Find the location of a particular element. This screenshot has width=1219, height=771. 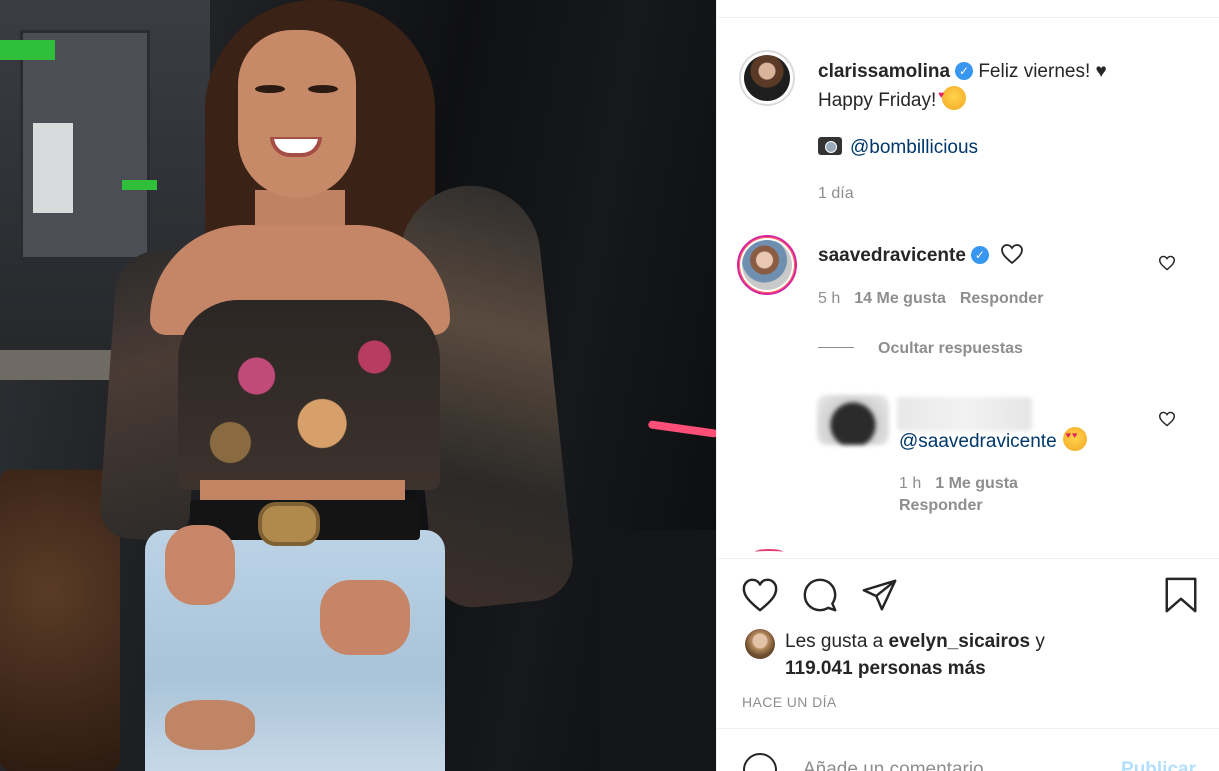

reply-meta: 1 h 1 Me gusta Responder is located at coordinates (958, 495).